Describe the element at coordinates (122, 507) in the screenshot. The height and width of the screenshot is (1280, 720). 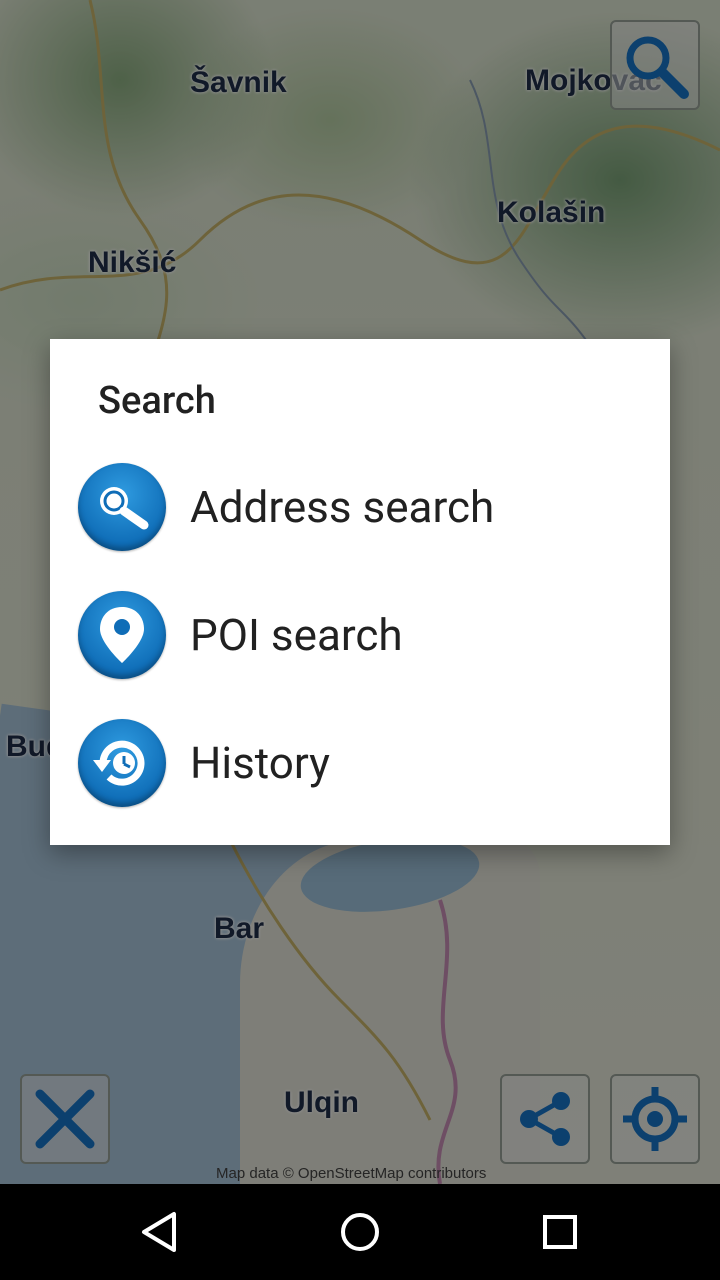
I see `magnifier-icon` at that location.